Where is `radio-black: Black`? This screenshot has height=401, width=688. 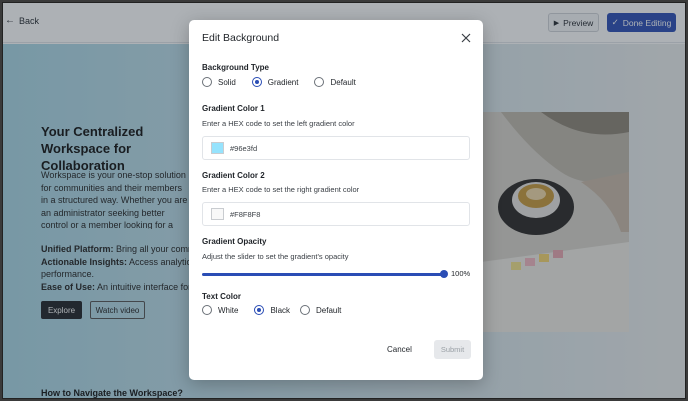
radio-black: Black is located at coordinates (272, 310).